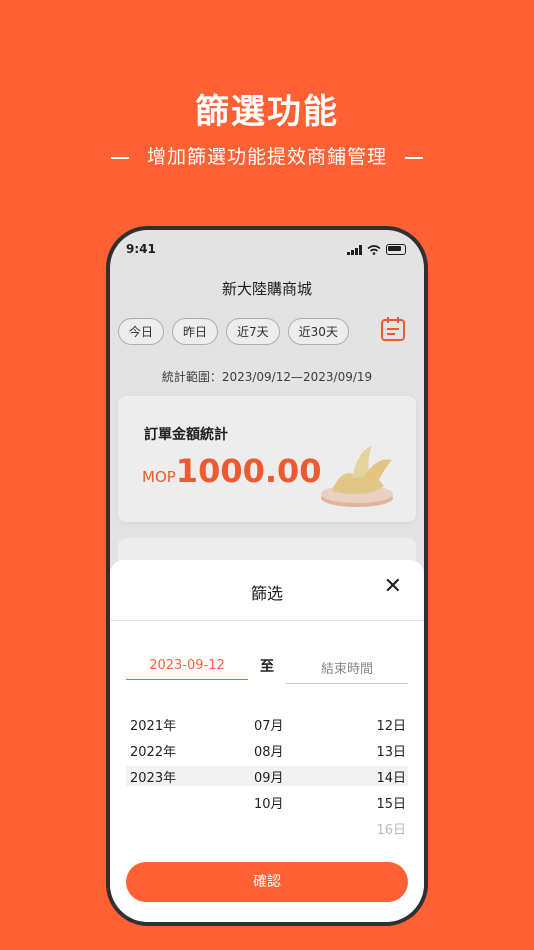 Image resolution: width=534 pixels, height=950 pixels. I want to click on promo-subtitle: 增加篩選功能提效商鋪管理, so click(266, 157).